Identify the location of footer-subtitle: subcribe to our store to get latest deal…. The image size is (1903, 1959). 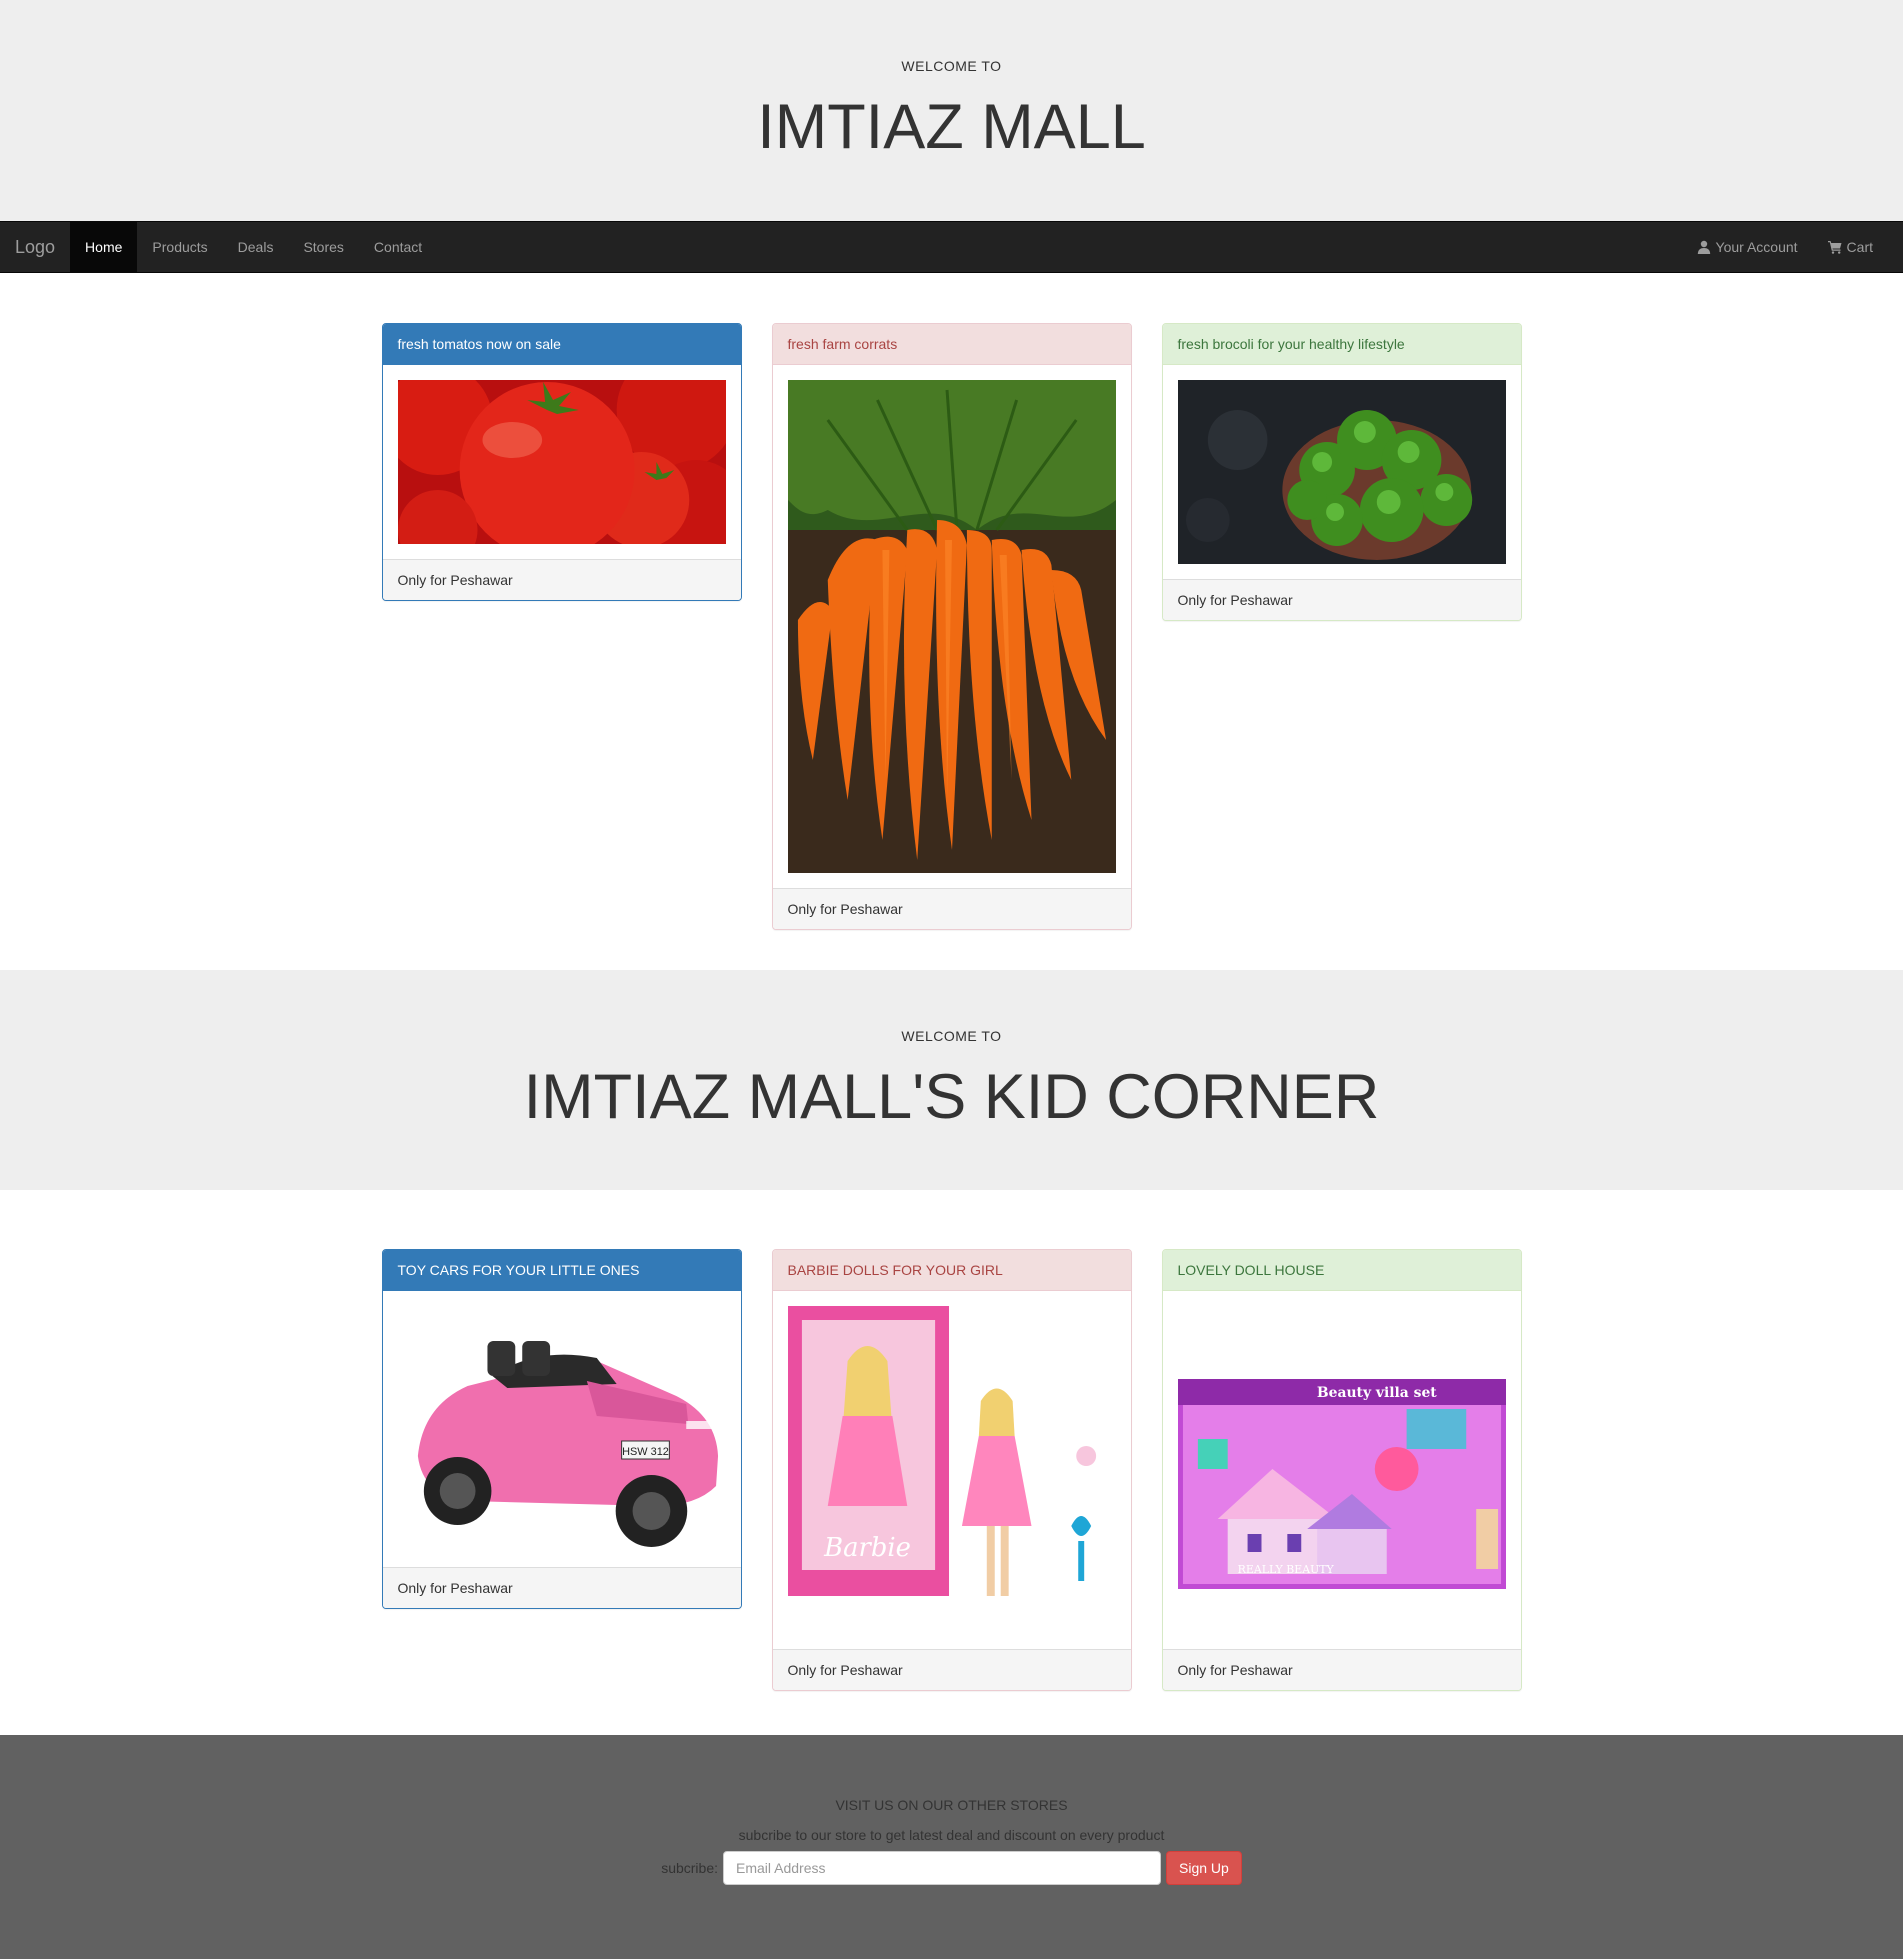
(951, 1835).